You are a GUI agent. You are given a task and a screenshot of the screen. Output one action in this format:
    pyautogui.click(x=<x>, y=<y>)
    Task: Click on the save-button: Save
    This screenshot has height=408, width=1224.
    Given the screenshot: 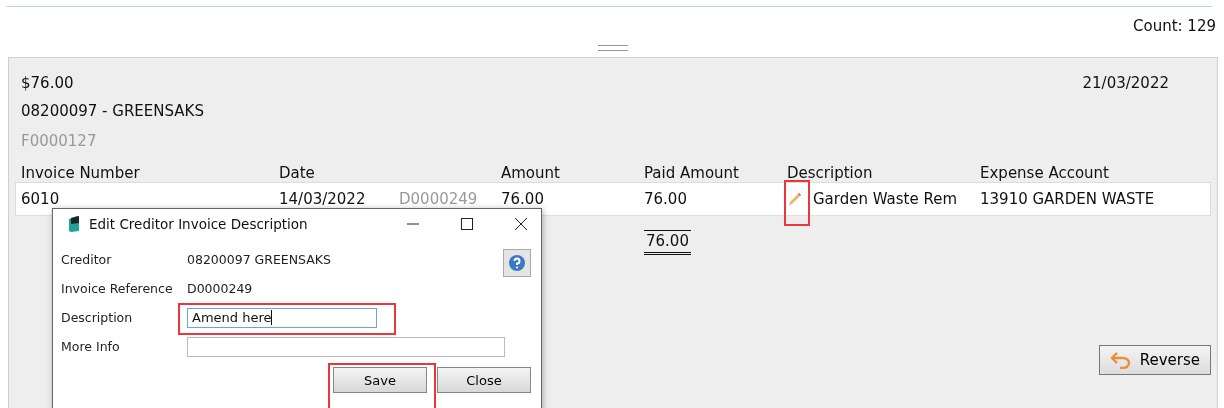 What is the action you would take?
    pyautogui.click(x=380, y=380)
    